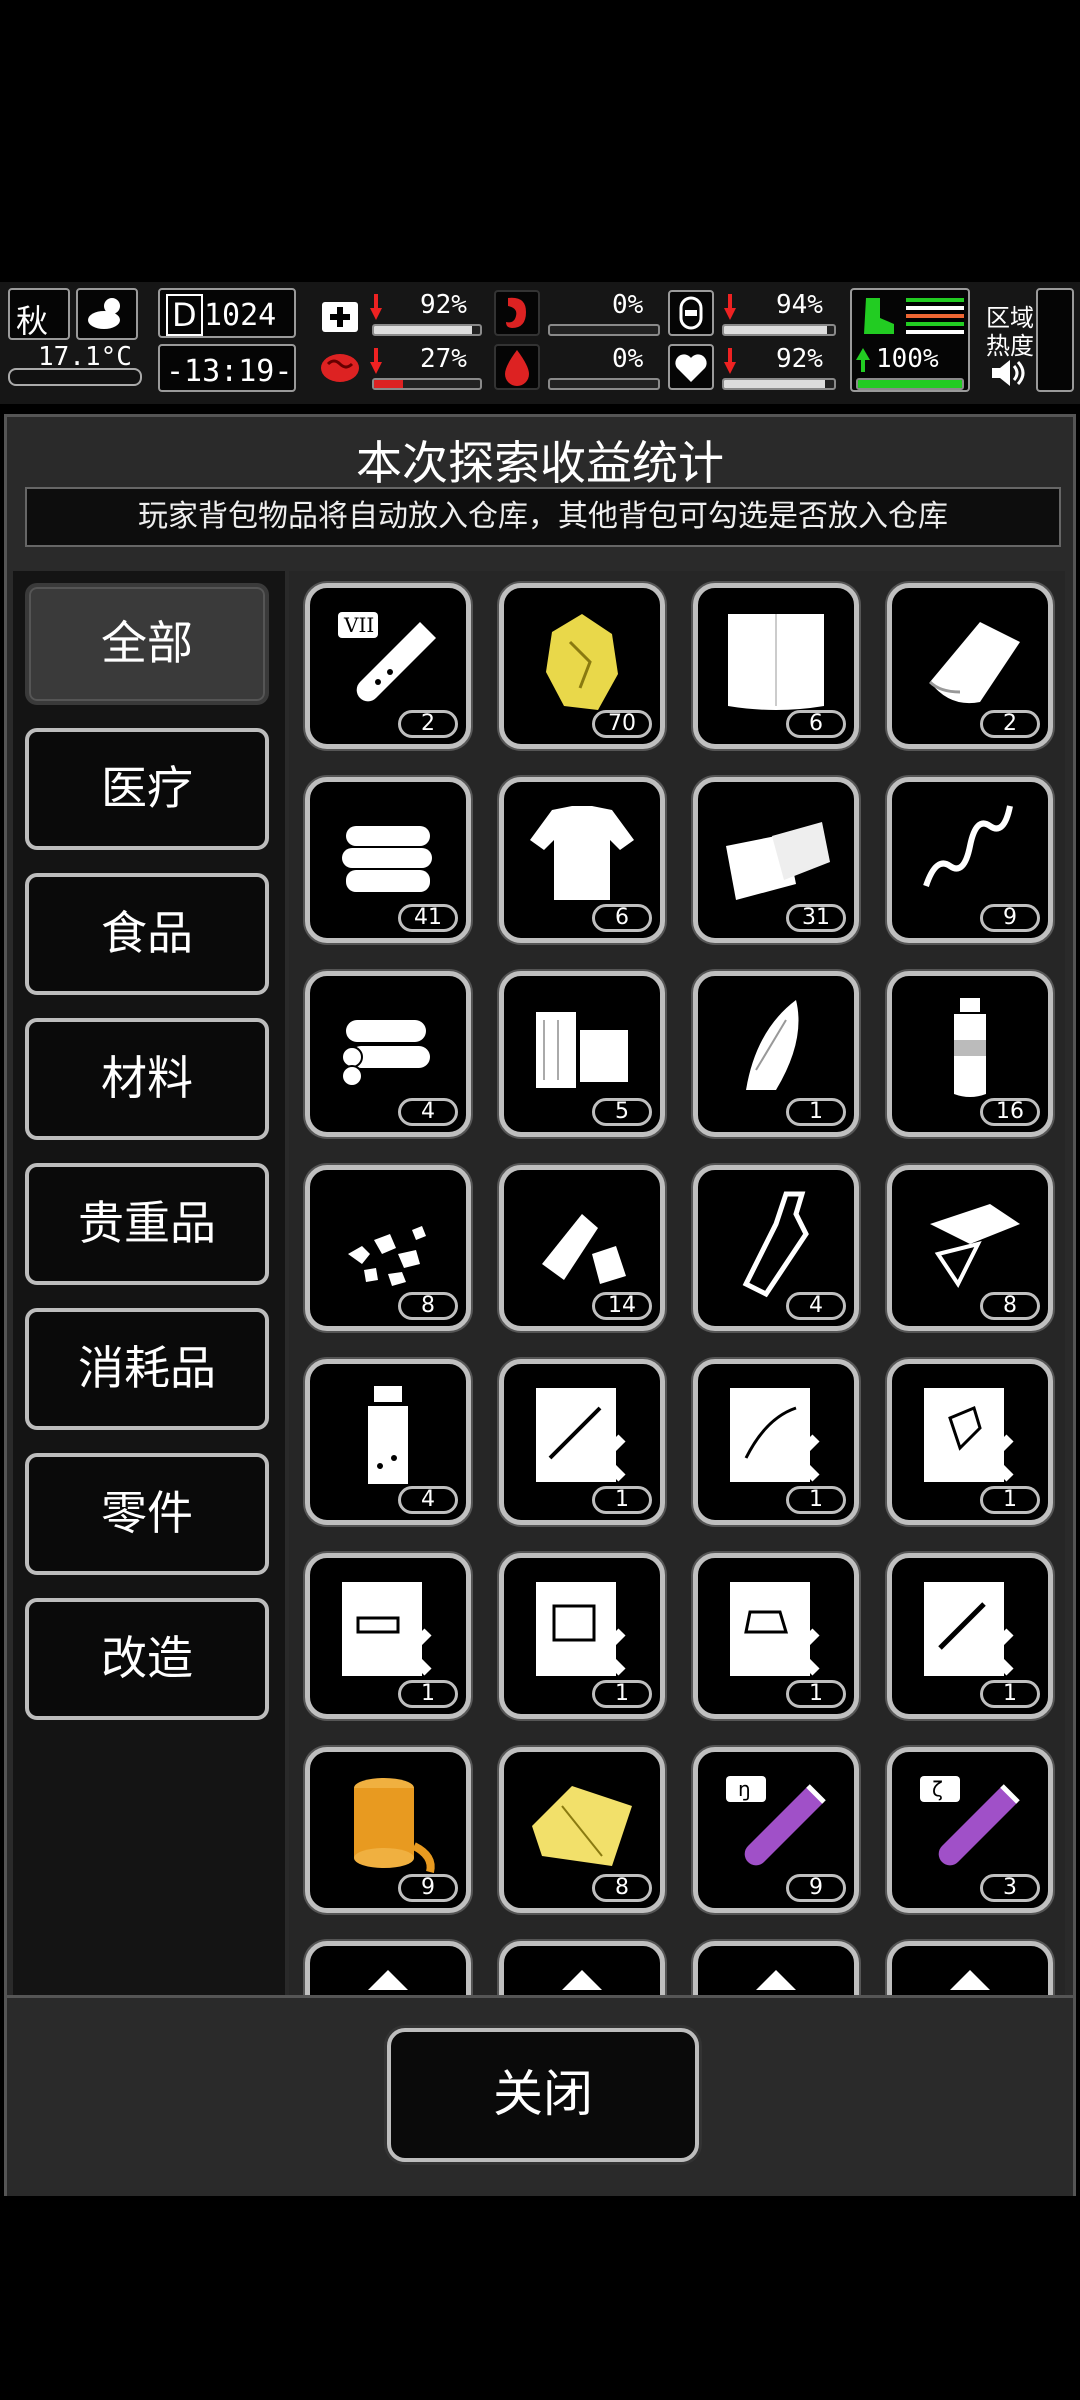 This screenshot has width=1080, height=2400. What do you see at coordinates (428, 1306) in the screenshot?
I see `item-count-badge: 8` at bounding box center [428, 1306].